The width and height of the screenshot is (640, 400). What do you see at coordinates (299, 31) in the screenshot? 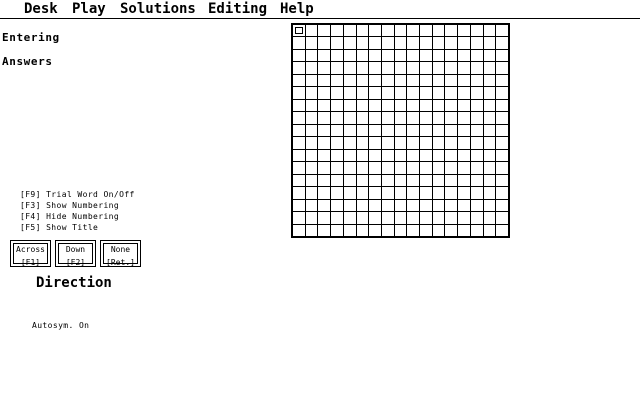
I see `grid-cell-cursor` at bounding box center [299, 31].